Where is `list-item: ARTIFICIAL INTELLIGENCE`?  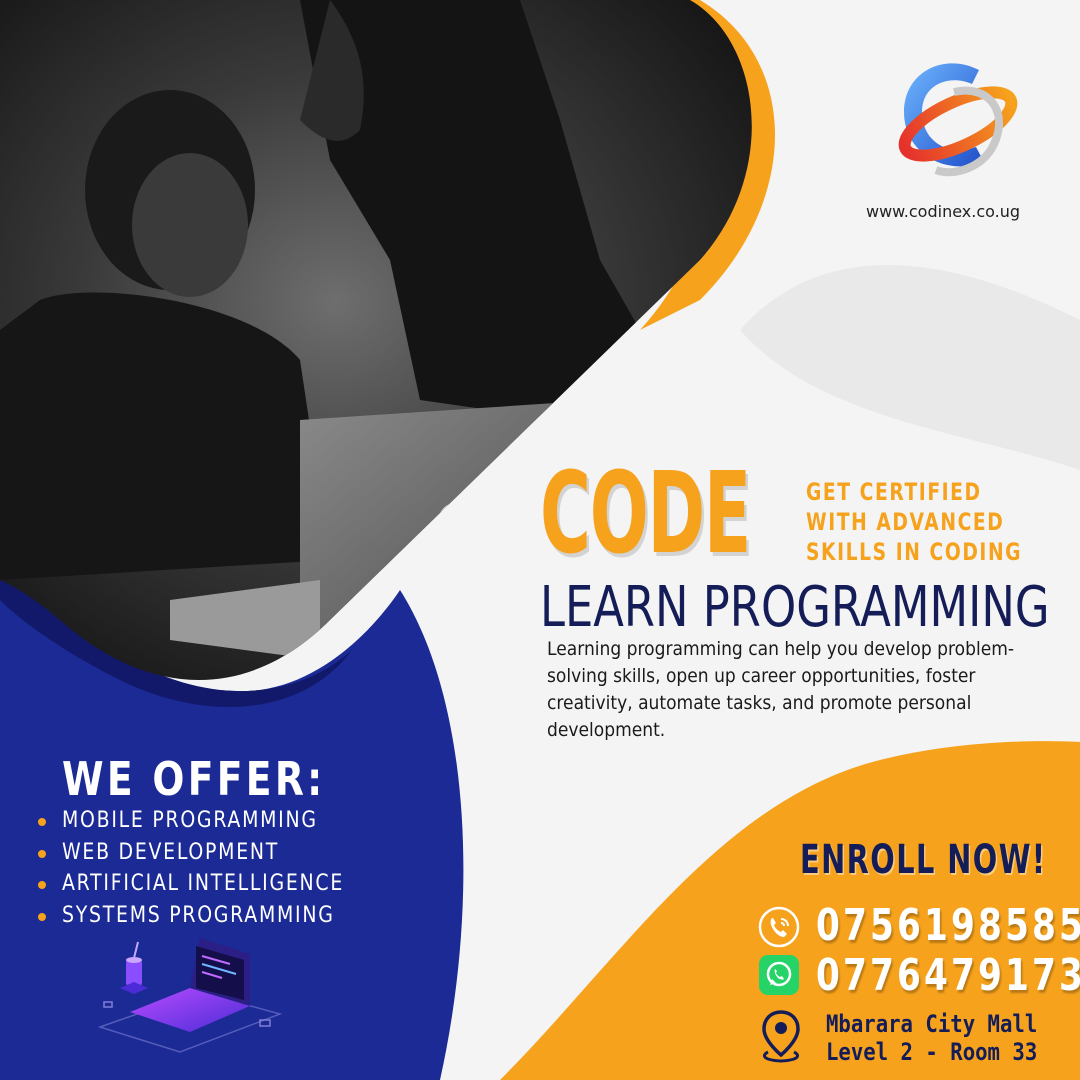
list-item: ARTIFICIAL INTELLIGENCE is located at coordinates (214, 887).